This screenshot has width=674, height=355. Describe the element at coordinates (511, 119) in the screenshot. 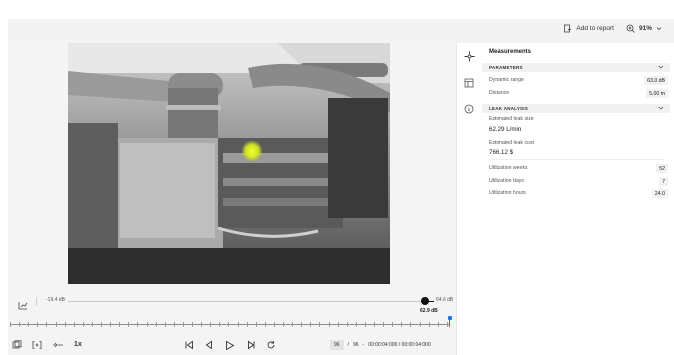

I see `leak-size-label: Estimated leak size` at that location.